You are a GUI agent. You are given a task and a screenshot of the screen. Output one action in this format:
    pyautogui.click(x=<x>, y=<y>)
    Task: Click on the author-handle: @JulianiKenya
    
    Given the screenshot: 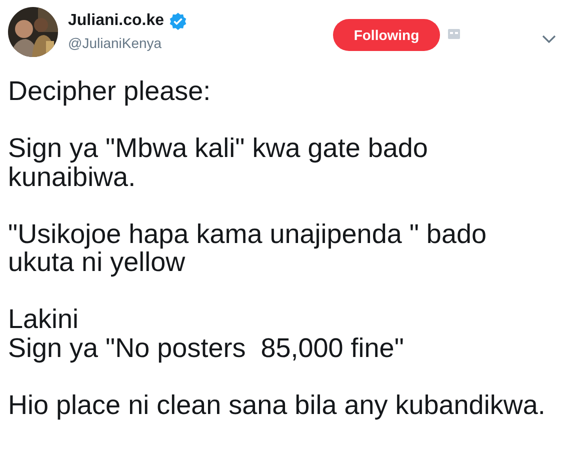 What is the action you would take?
    pyautogui.click(x=200, y=43)
    